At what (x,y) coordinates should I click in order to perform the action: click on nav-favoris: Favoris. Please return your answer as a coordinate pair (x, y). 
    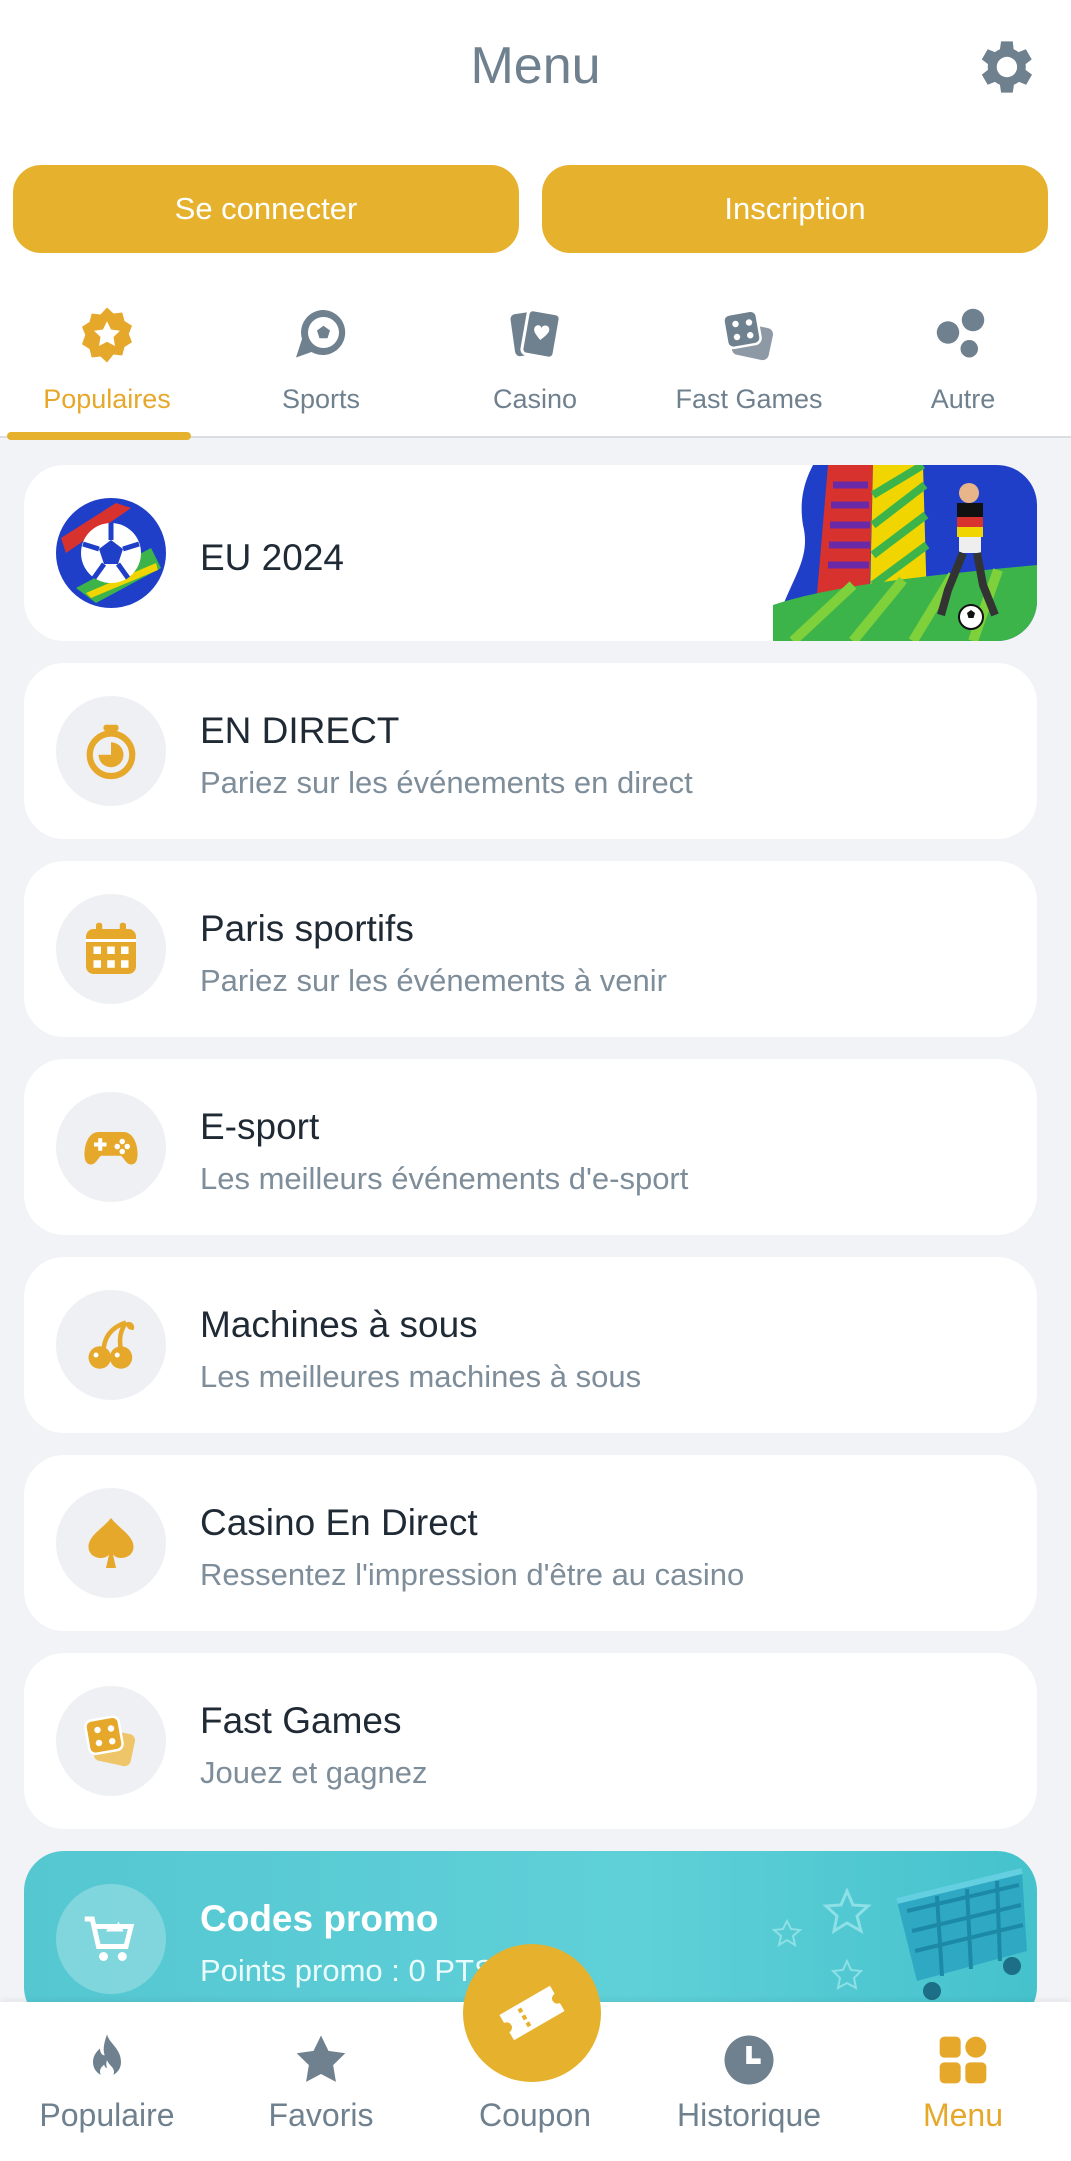
    Looking at the image, I should click on (321, 2081).